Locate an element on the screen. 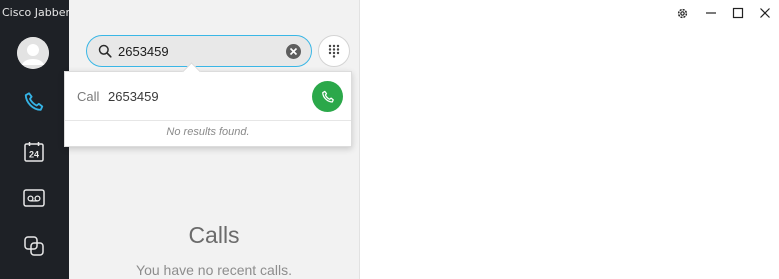 This screenshot has height=279, width=779. close-icon is located at coordinates (765, 13).